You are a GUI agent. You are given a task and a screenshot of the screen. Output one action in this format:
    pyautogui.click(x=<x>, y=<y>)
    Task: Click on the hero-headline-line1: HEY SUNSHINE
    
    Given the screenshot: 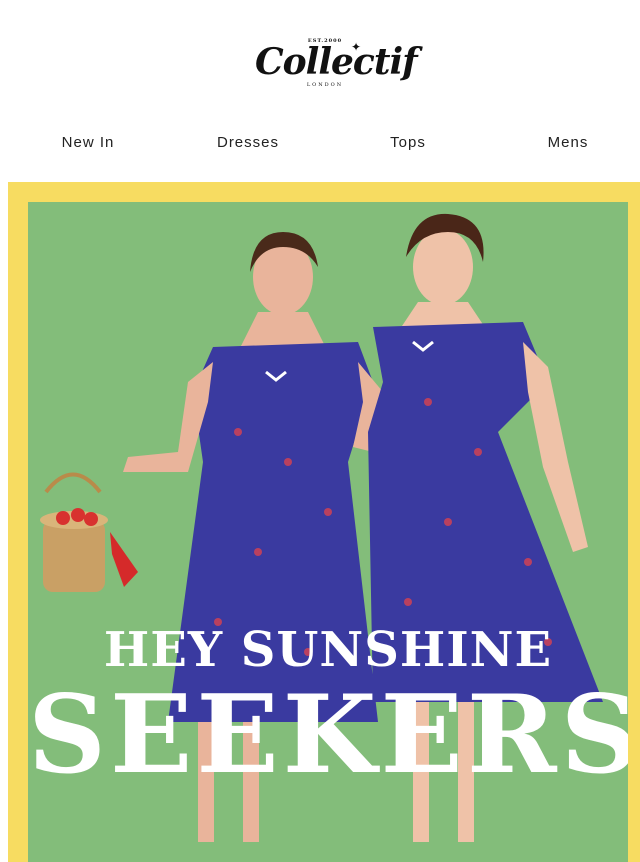 What is the action you would take?
    pyautogui.click(x=328, y=650)
    